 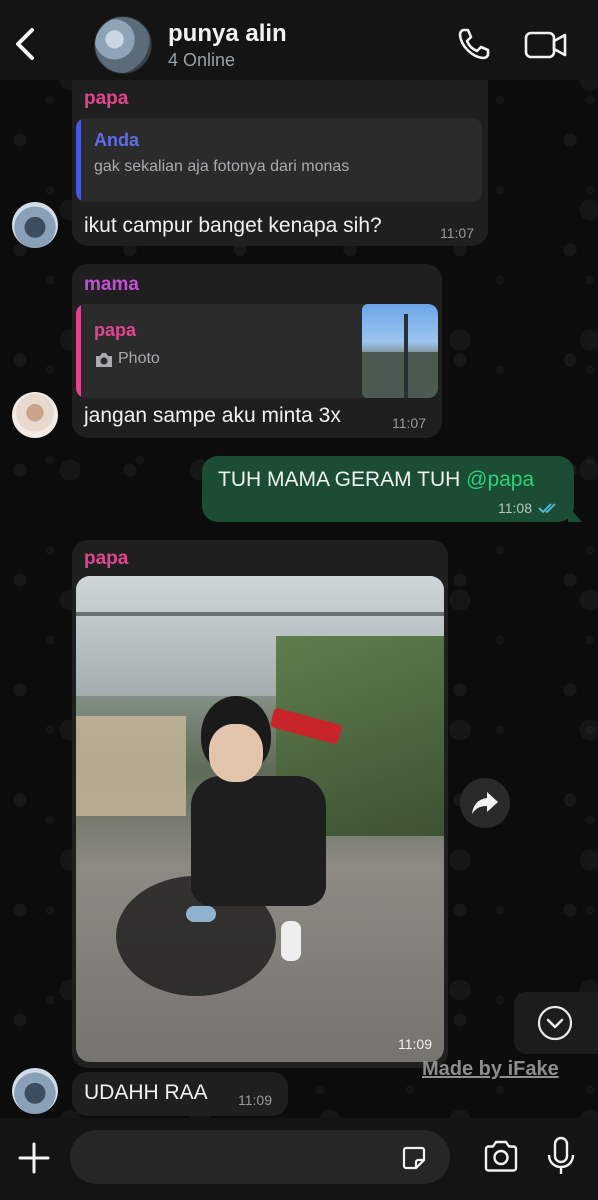 I want to click on quote-text: Photo, so click(x=139, y=358).